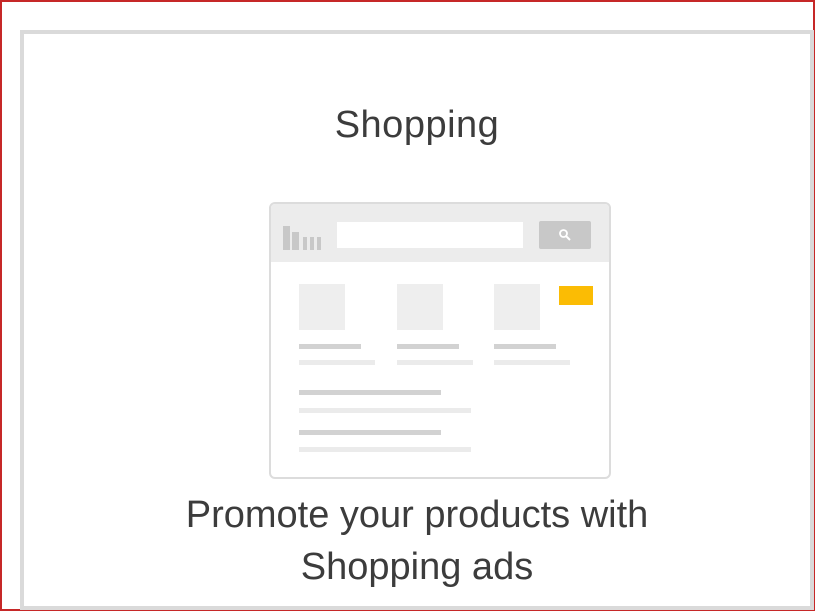  I want to click on illustration-ad-badge, so click(576, 295).